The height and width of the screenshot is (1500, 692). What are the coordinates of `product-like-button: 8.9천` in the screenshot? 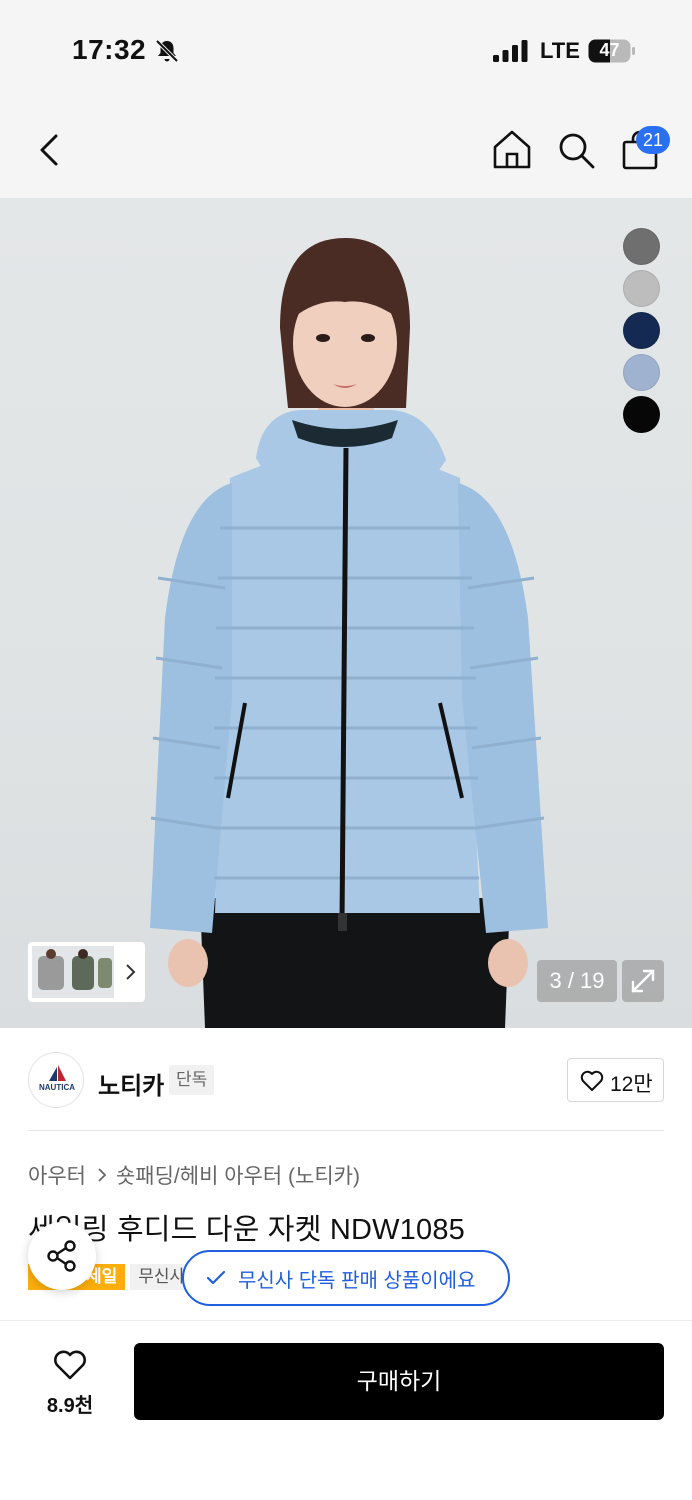 It's located at (70, 1381).